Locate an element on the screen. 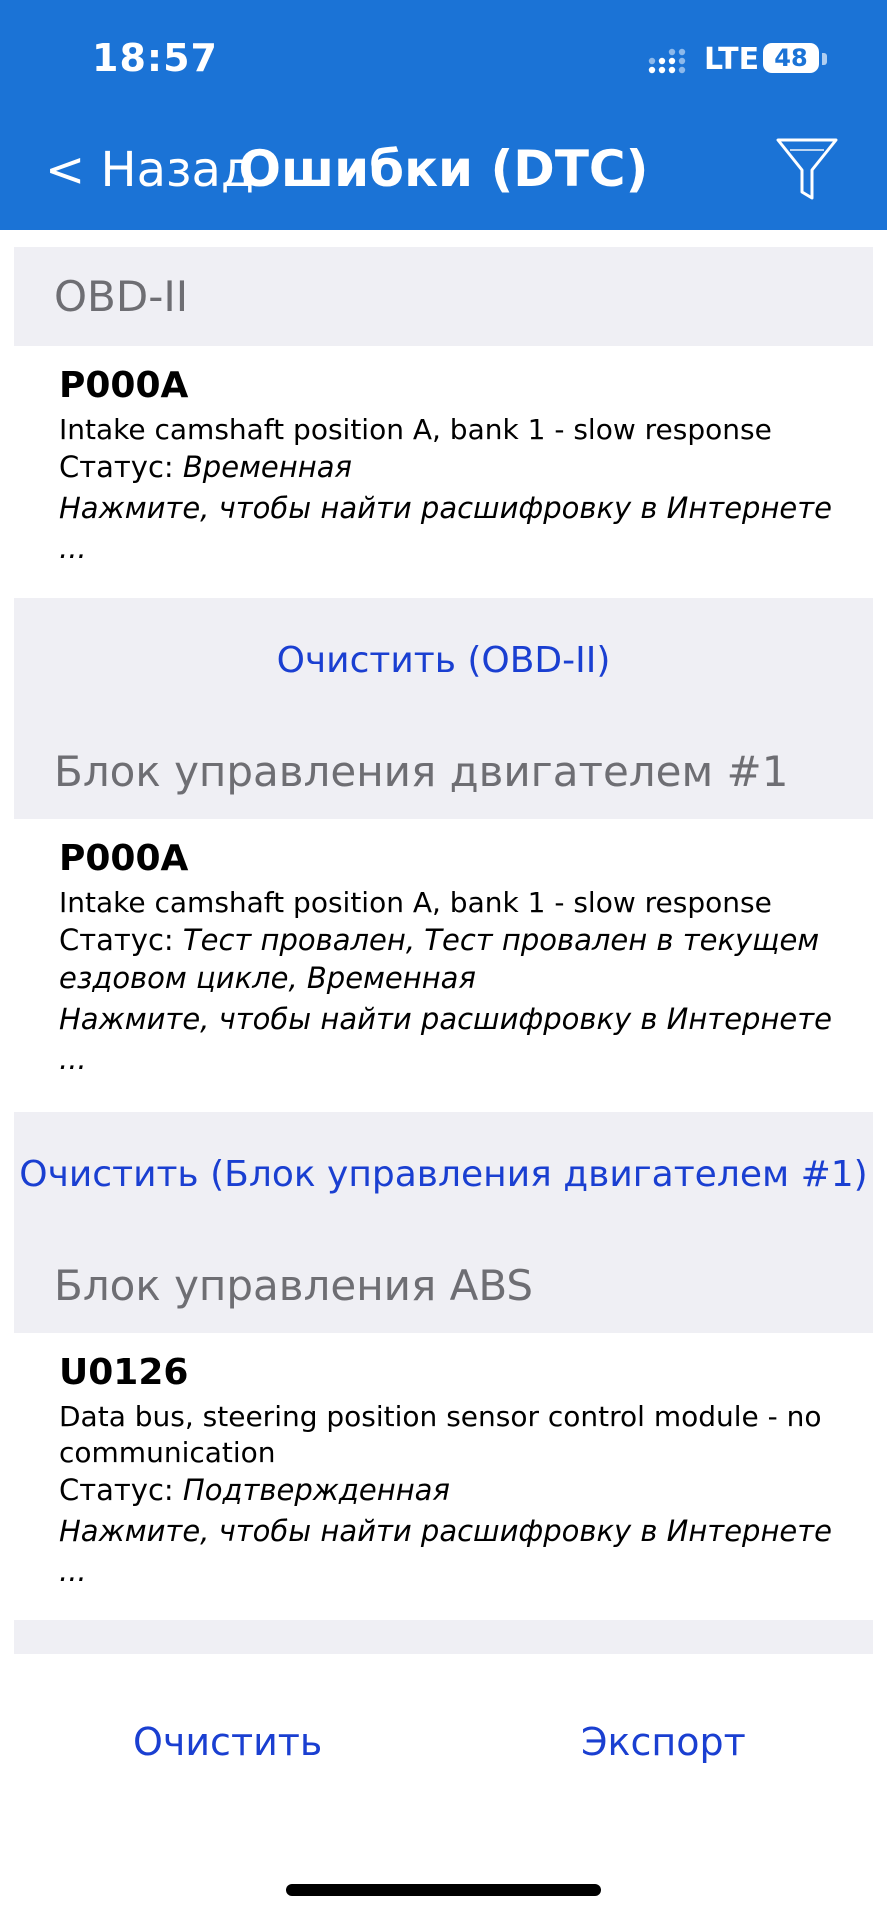 Image resolution: width=887 pixels, height=1920 pixels. list-footer-divider is located at coordinates (443, 1637).